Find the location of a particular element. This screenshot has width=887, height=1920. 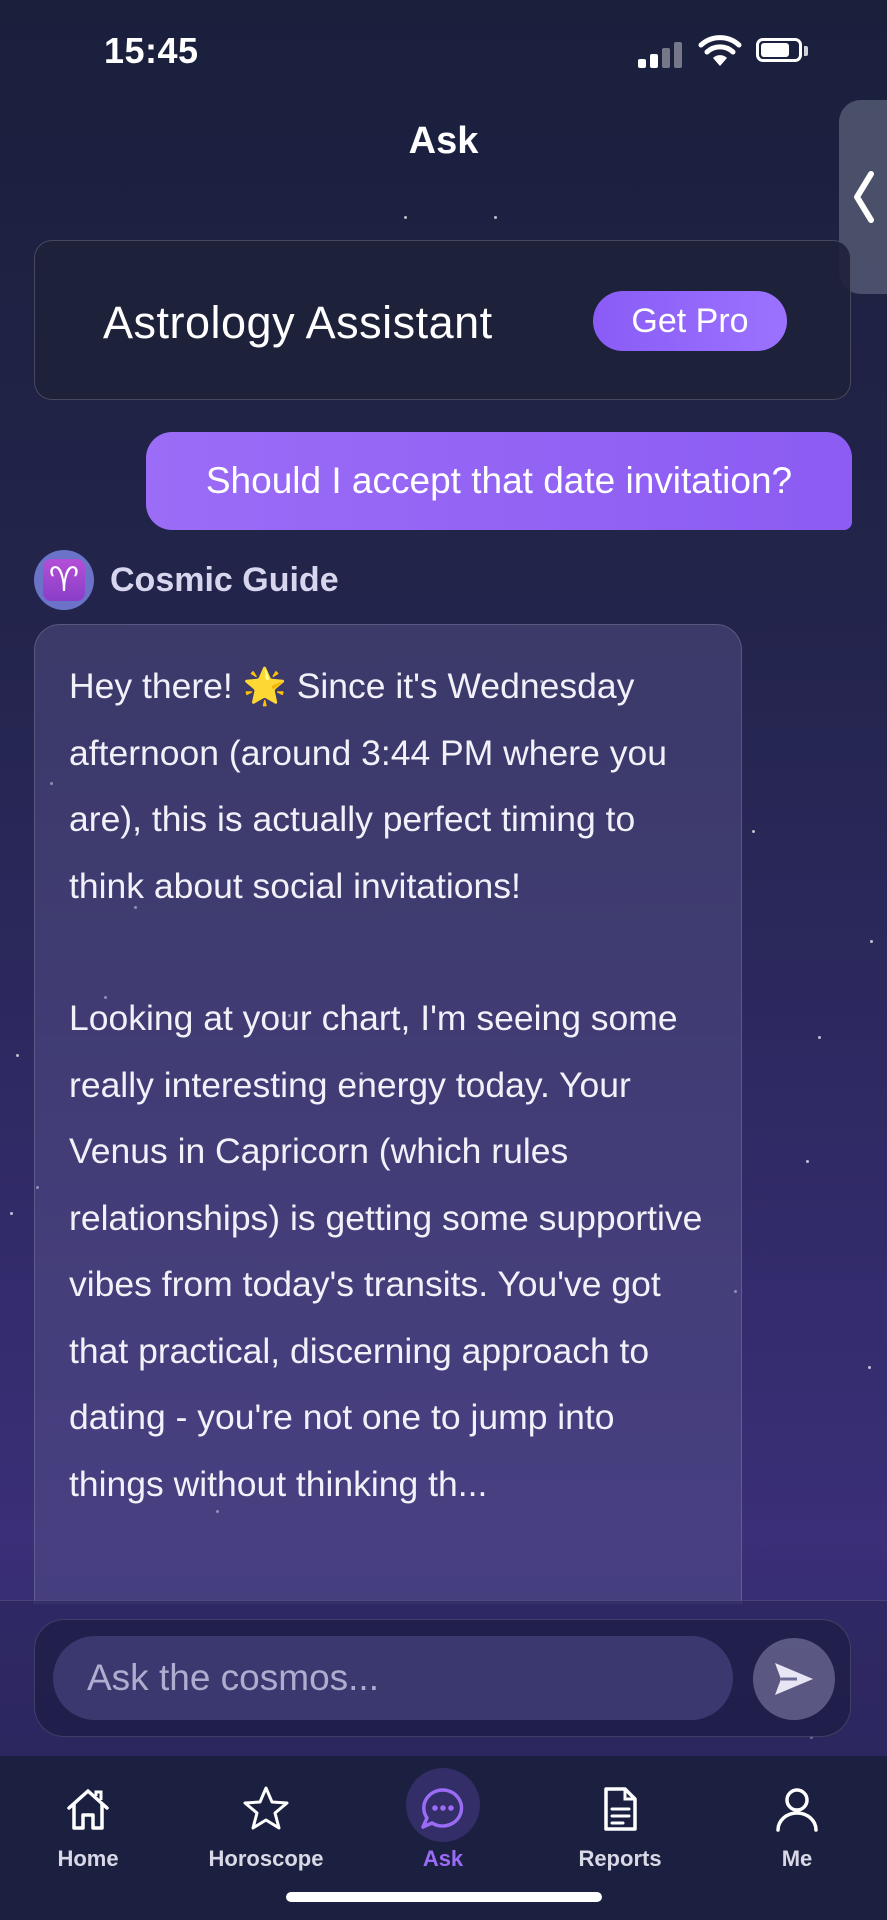

user-icon is located at coordinates (797, 1810).